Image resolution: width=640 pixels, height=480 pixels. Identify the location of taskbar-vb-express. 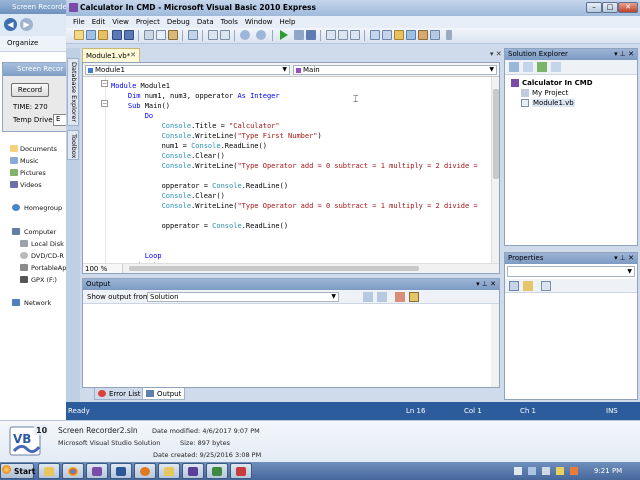
(193, 471).